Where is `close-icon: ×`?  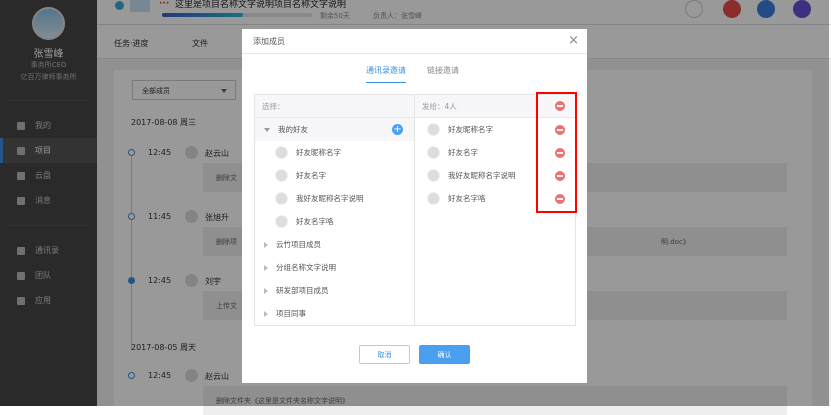 close-icon: × is located at coordinates (573, 40).